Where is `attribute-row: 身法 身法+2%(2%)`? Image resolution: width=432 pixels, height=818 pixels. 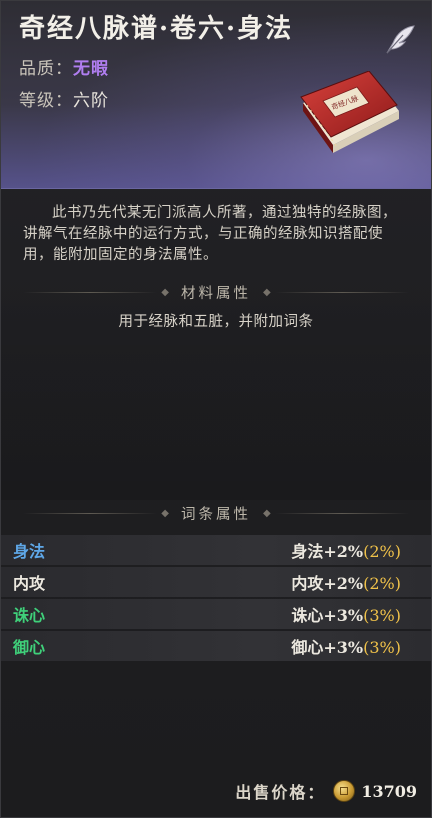 attribute-row: 身法 身法+2%(2%) is located at coordinates (216, 550).